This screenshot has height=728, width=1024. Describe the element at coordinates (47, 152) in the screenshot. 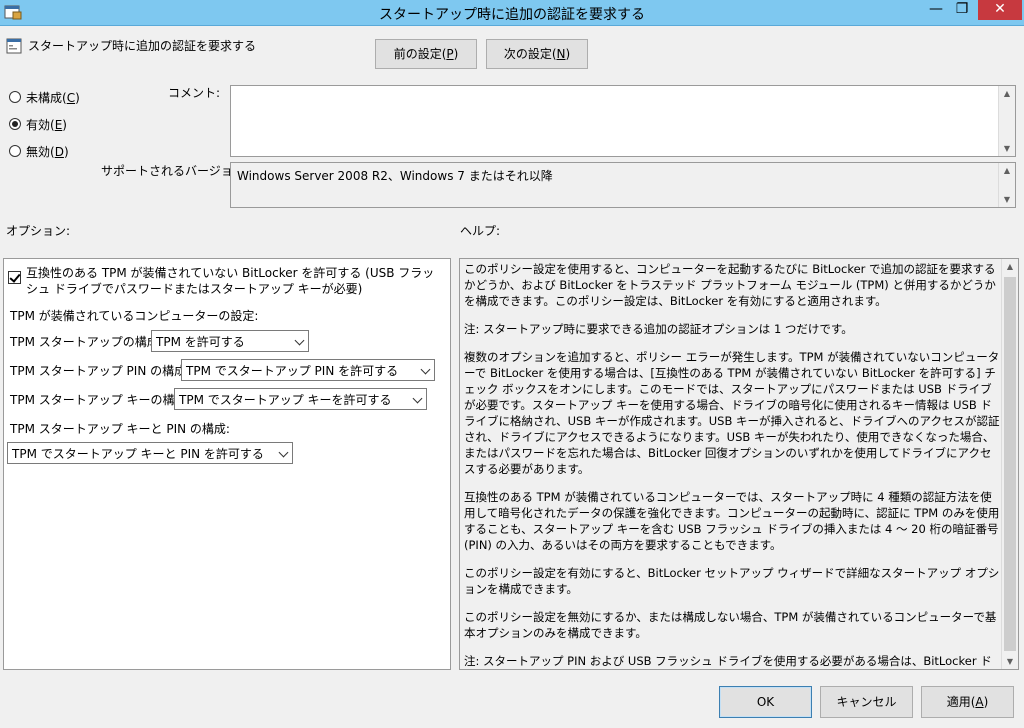

I see `radio-disabled-label: 無効(D)` at that location.